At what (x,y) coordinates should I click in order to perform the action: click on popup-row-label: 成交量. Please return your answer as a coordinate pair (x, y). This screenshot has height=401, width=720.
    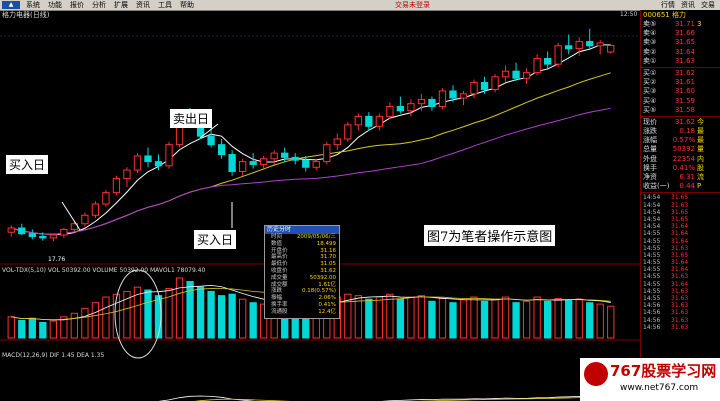
    Looking at the image, I should click on (279, 277).